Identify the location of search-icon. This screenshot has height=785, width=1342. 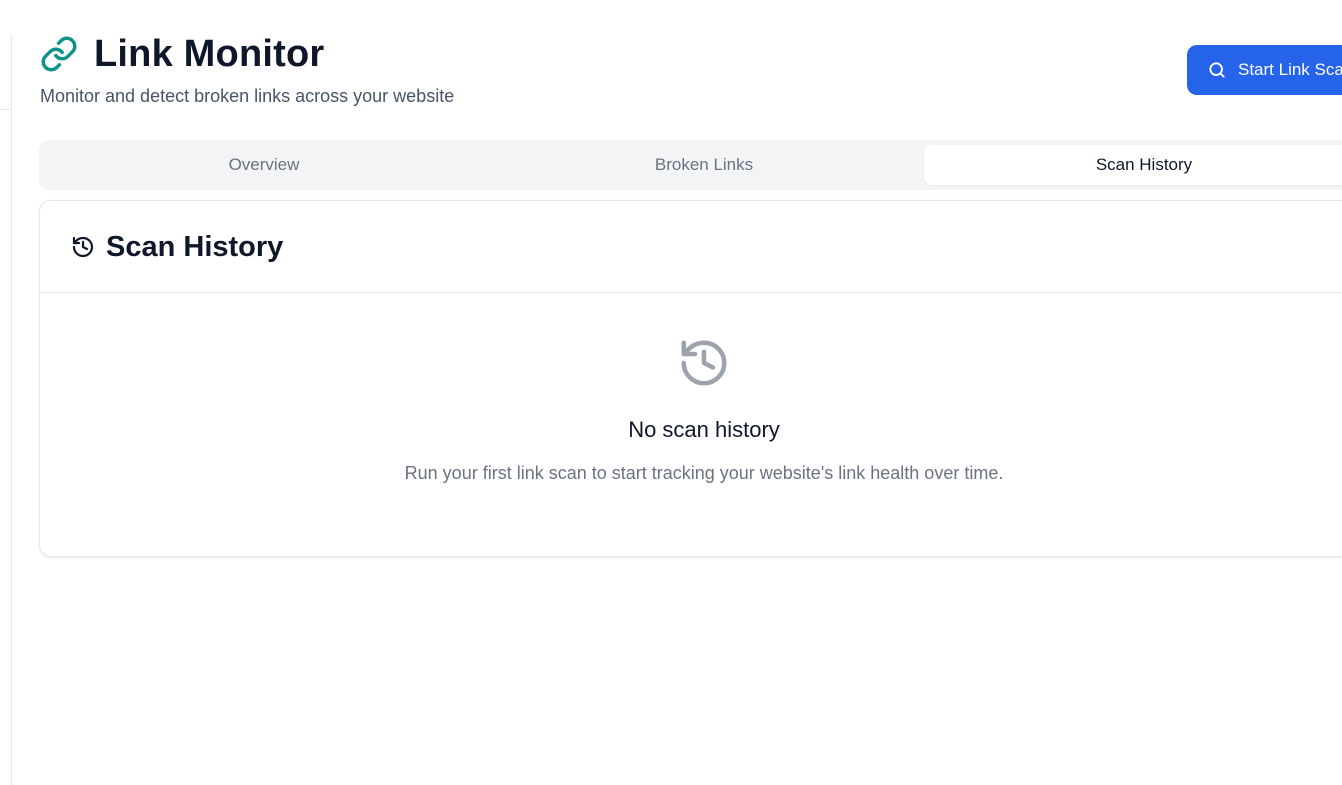
(1217, 70).